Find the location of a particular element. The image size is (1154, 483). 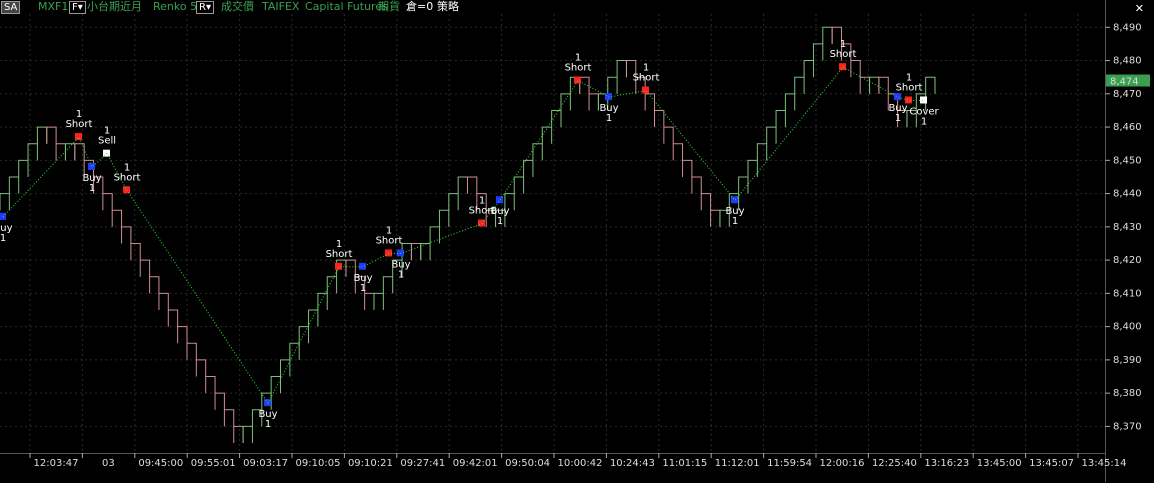

close-icon: ✕ is located at coordinates (1139, 8).